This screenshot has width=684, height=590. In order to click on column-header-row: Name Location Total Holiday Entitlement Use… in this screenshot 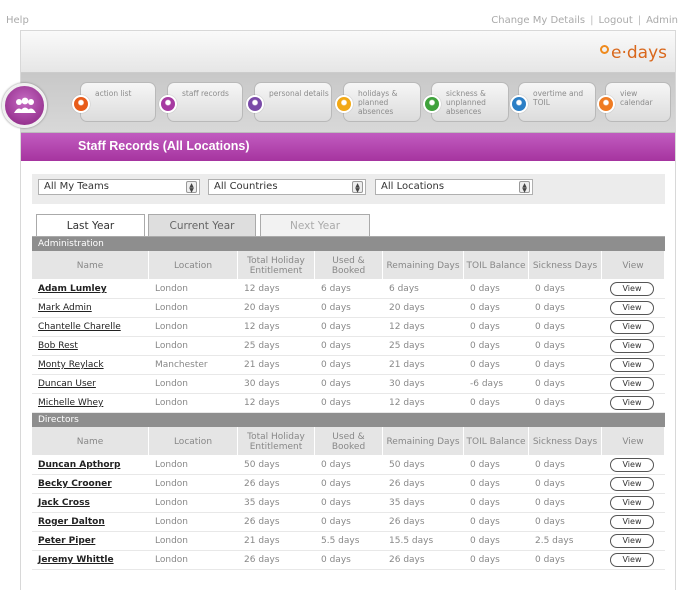, I will do `click(348, 265)`.